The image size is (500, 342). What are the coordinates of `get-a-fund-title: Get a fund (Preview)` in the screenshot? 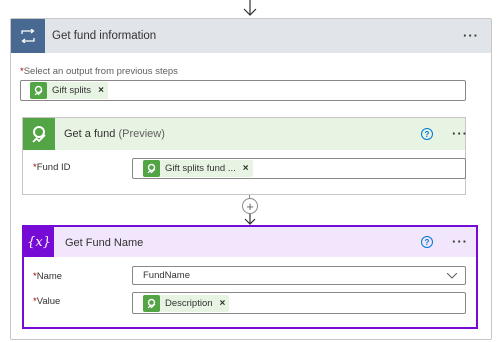 It's located at (114, 134).